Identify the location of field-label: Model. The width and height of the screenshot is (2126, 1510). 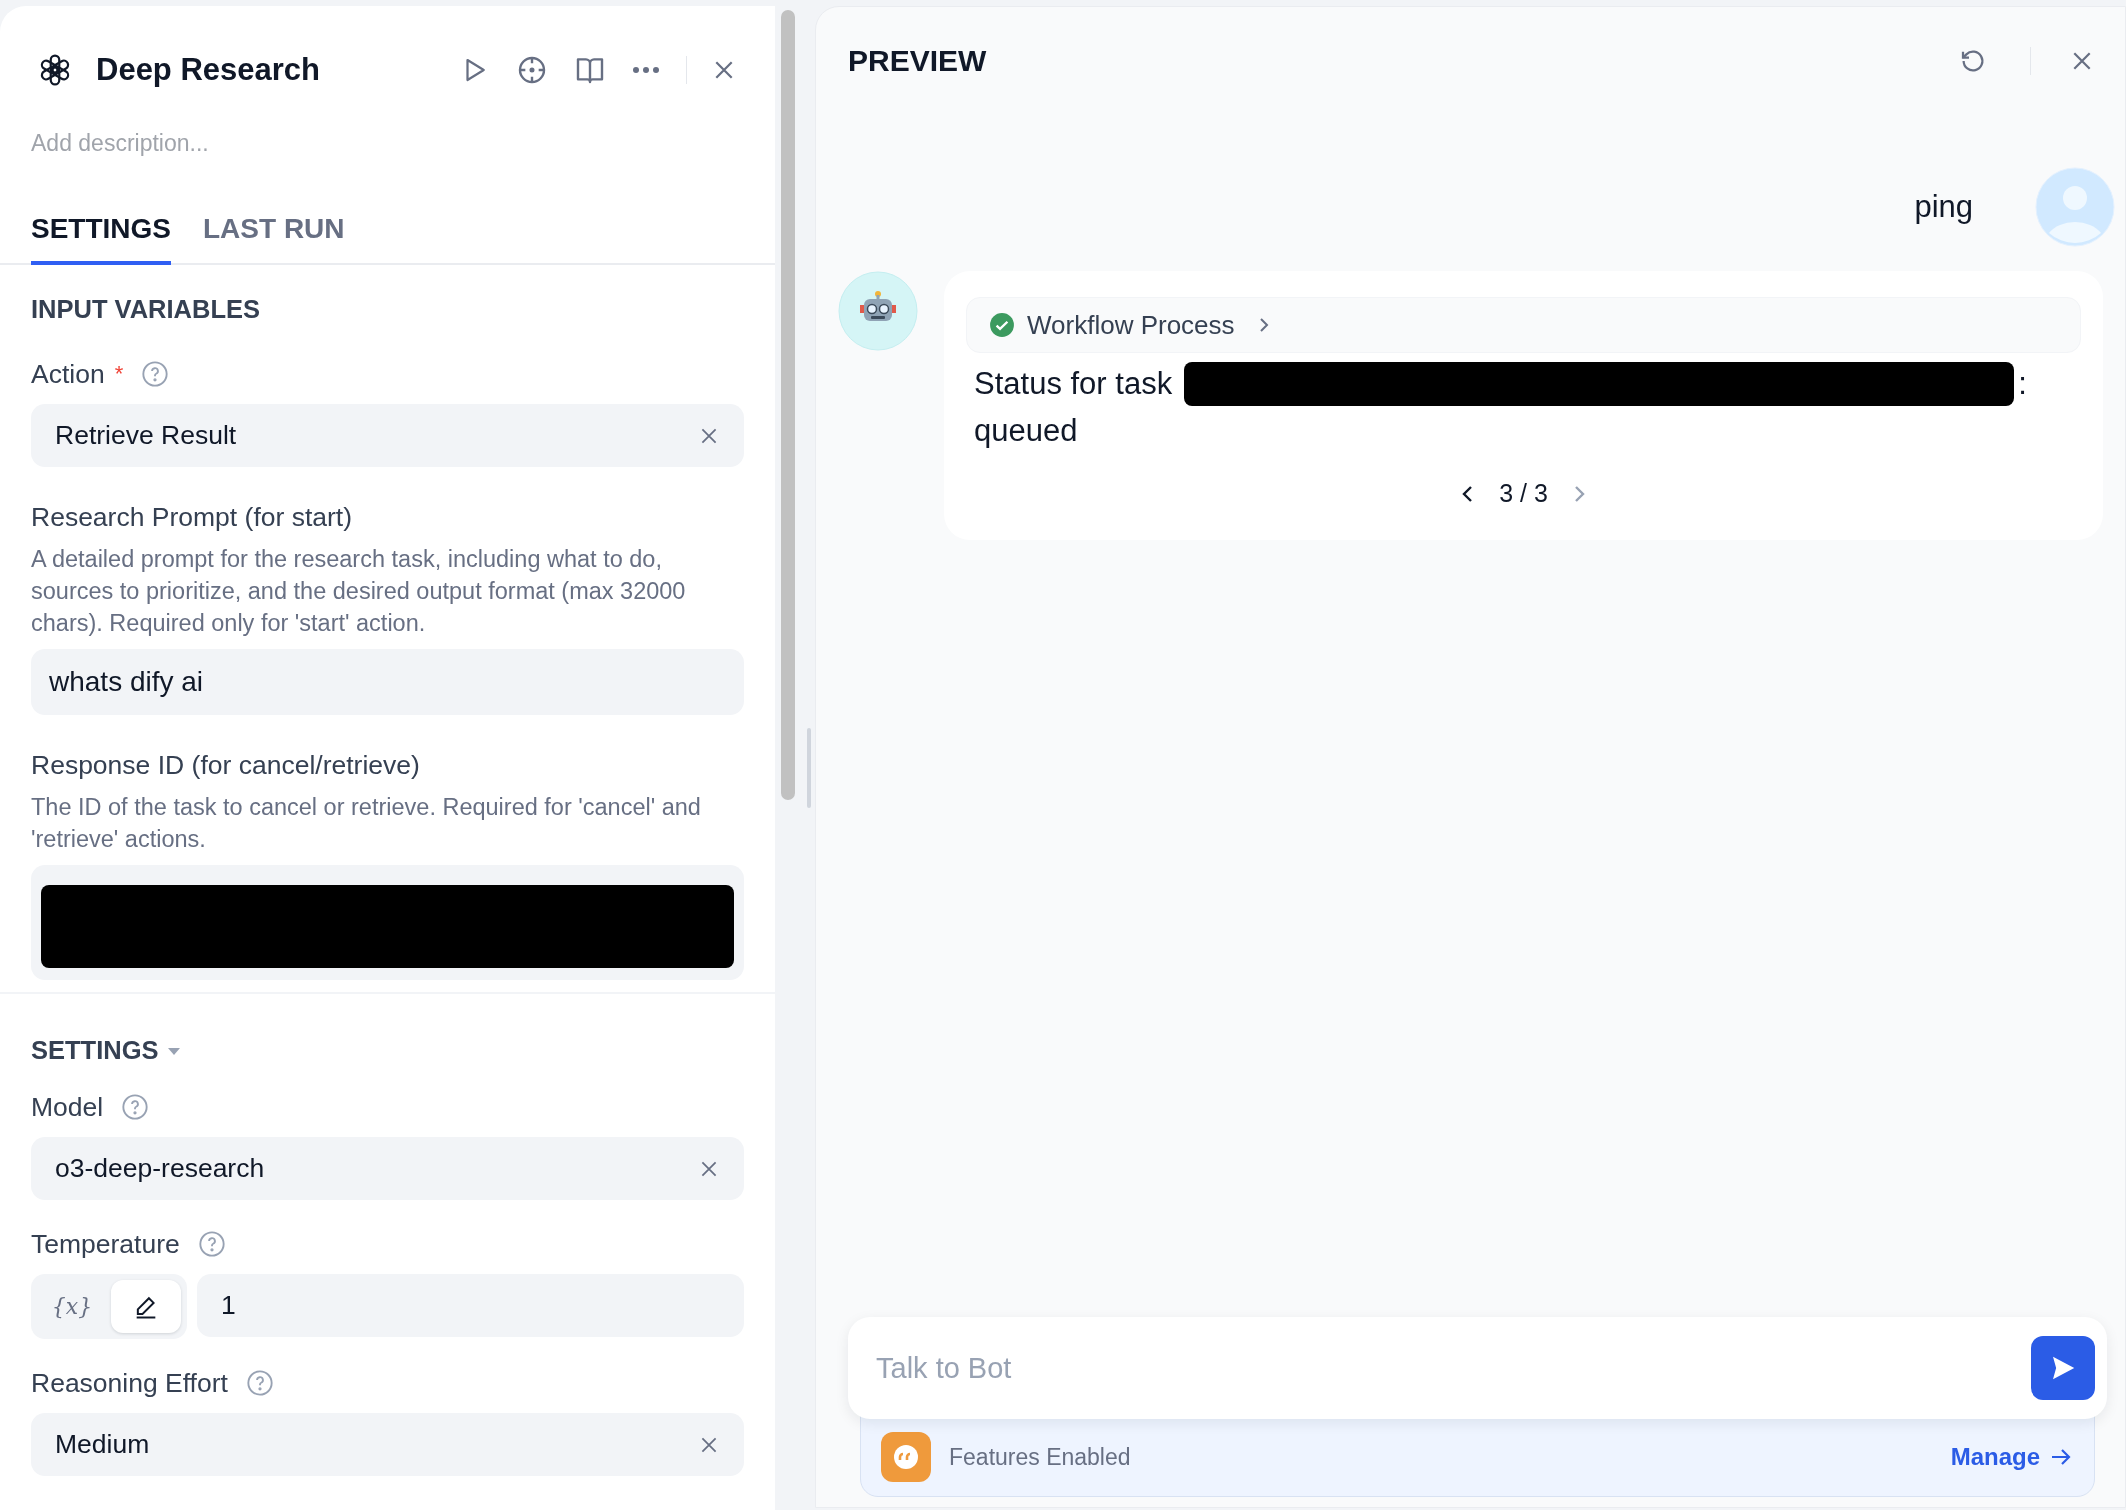
(67, 1107).